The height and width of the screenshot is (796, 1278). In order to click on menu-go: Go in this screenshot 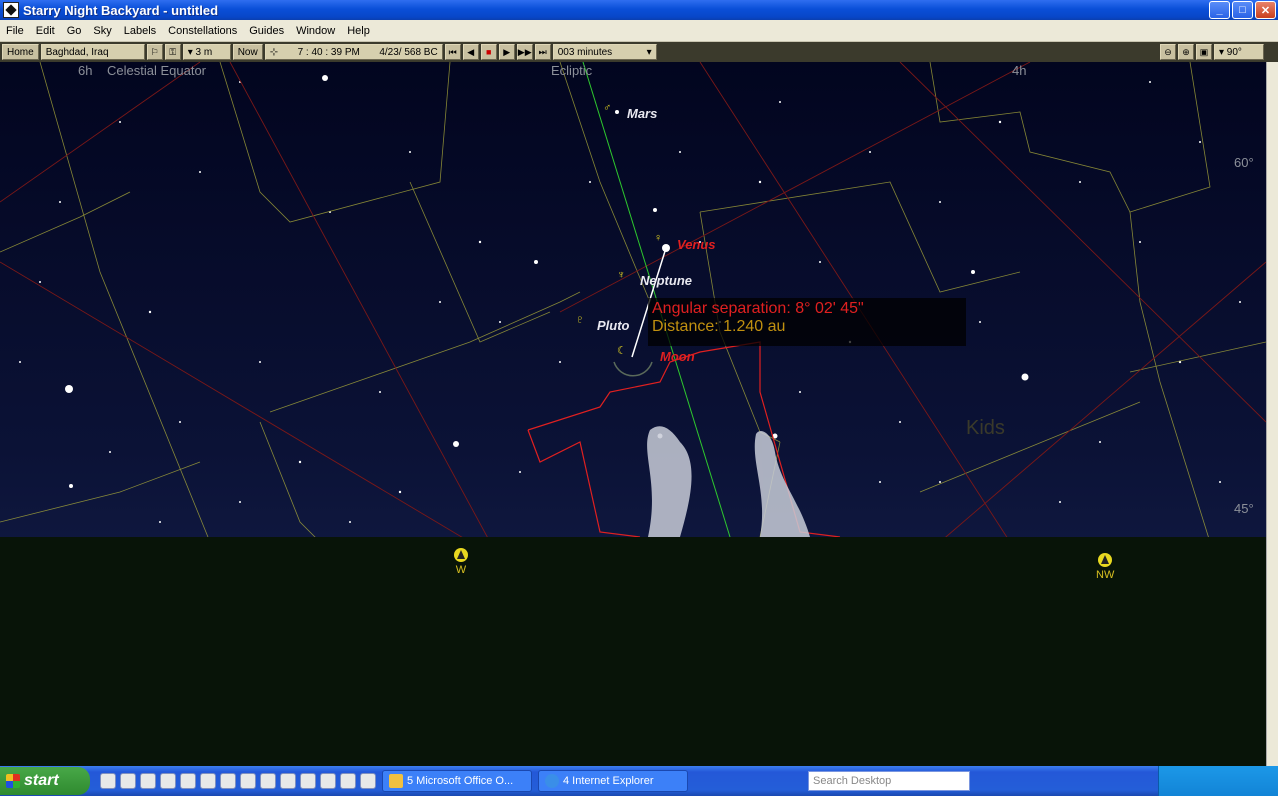, I will do `click(74, 31)`.